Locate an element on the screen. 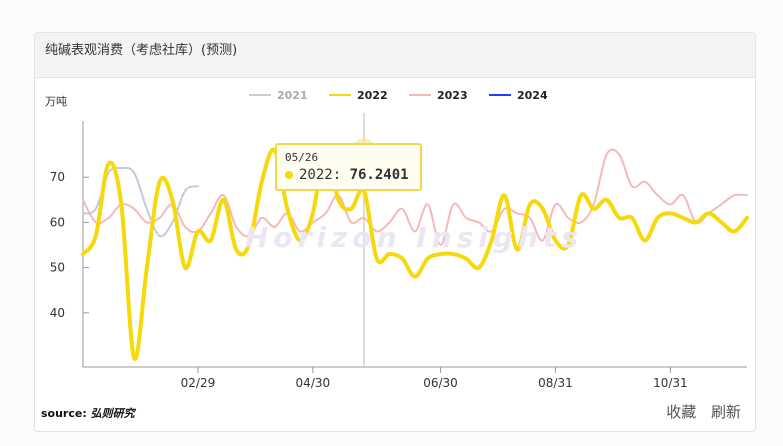  refresh-button: 刷新 is located at coordinates (726, 412).